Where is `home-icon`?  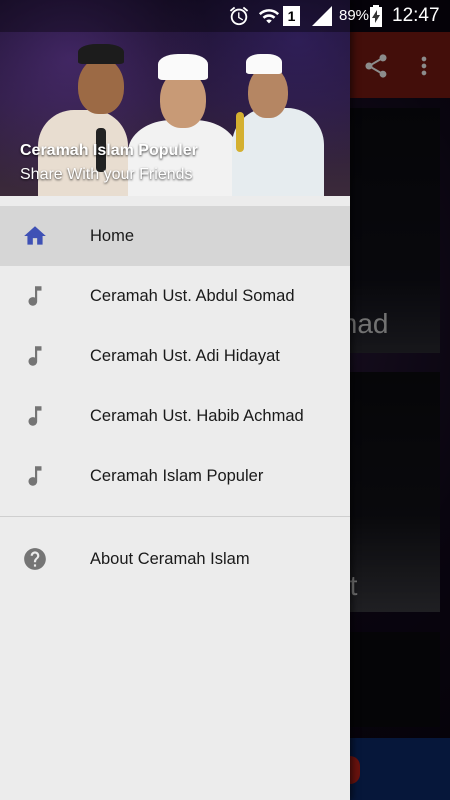 home-icon is located at coordinates (35, 235).